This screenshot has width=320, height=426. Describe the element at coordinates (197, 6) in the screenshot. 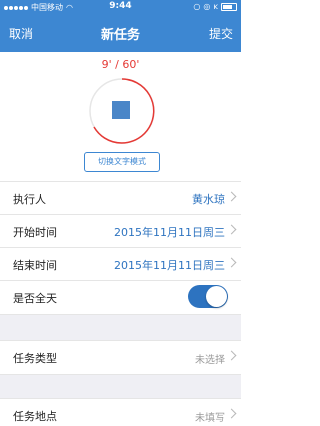

I see `alarm-icon: ○` at that location.